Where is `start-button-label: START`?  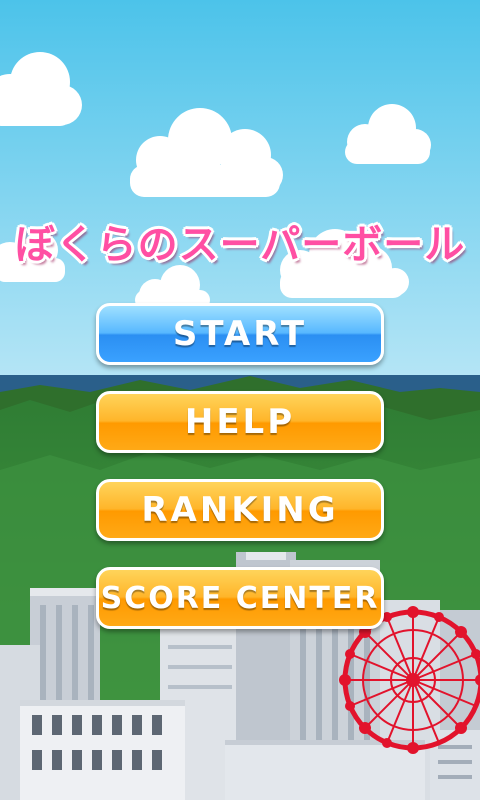
start-button-label: START is located at coordinates (240, 334).